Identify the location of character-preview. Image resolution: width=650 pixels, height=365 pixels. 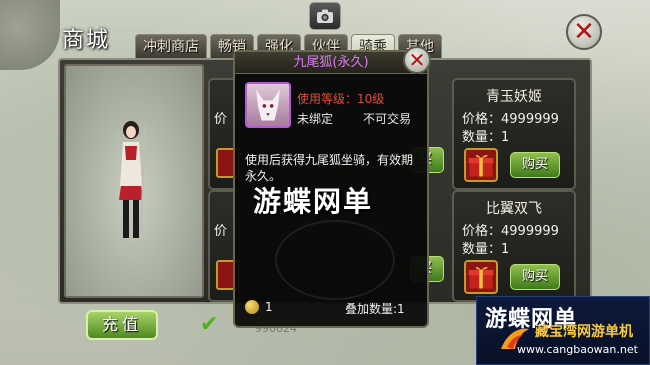
(134, 181).